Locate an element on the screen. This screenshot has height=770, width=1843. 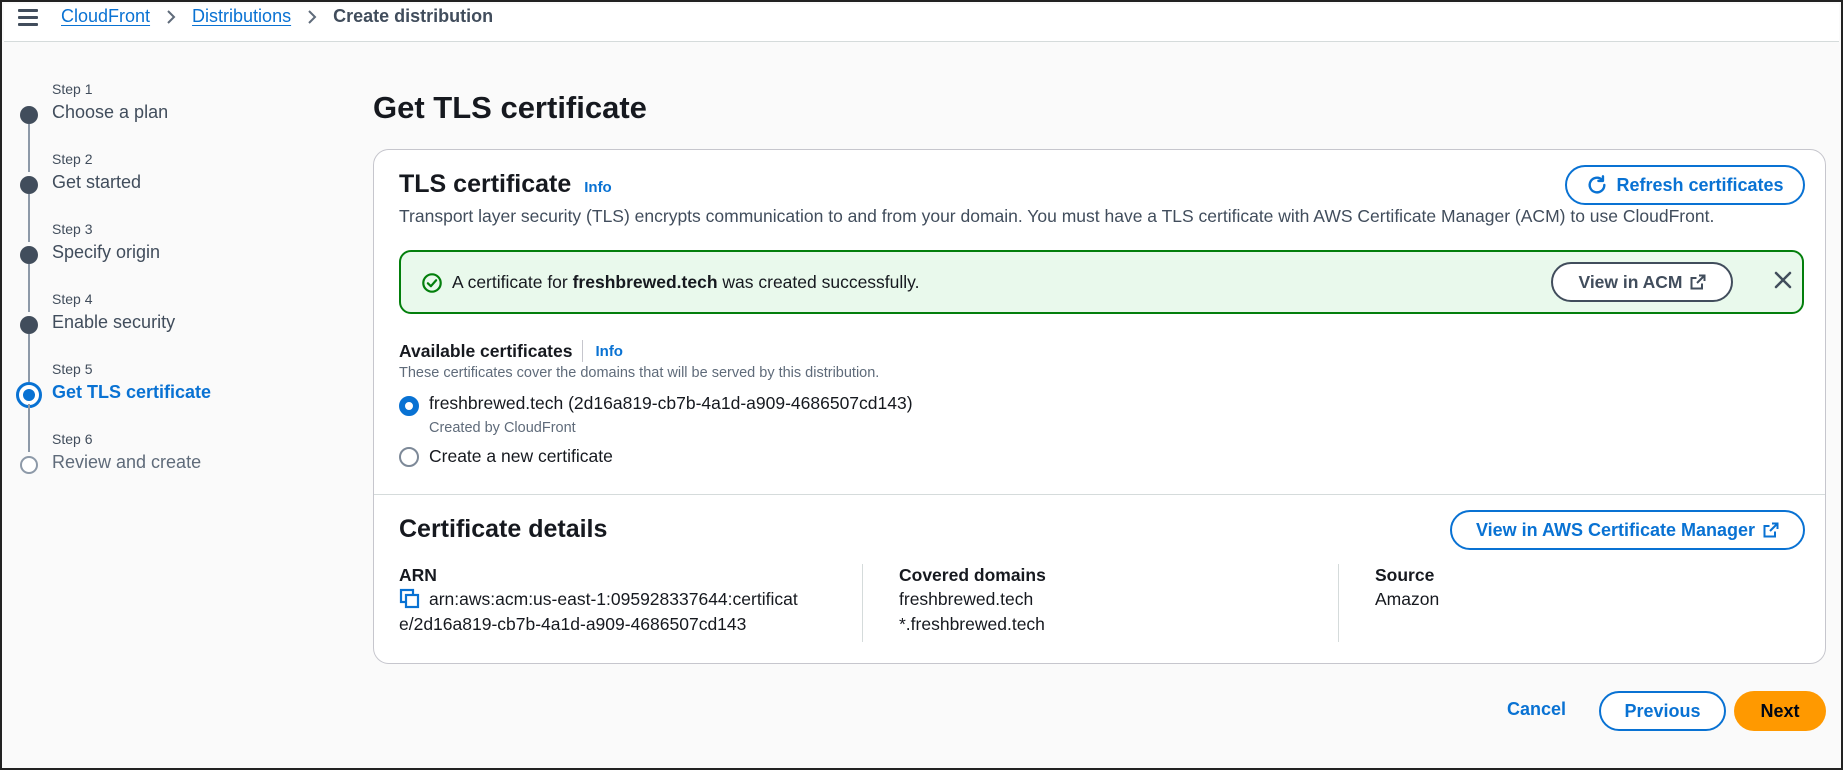
previous-button: Previous is located at coordinates (1662, 711).